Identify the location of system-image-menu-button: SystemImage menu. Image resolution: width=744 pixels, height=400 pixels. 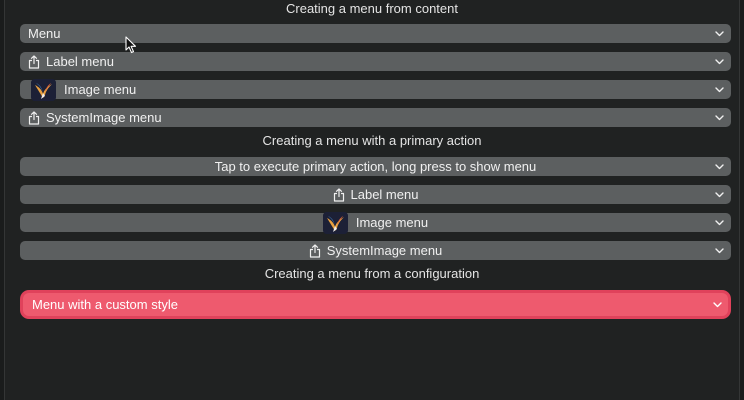
(375, 117).